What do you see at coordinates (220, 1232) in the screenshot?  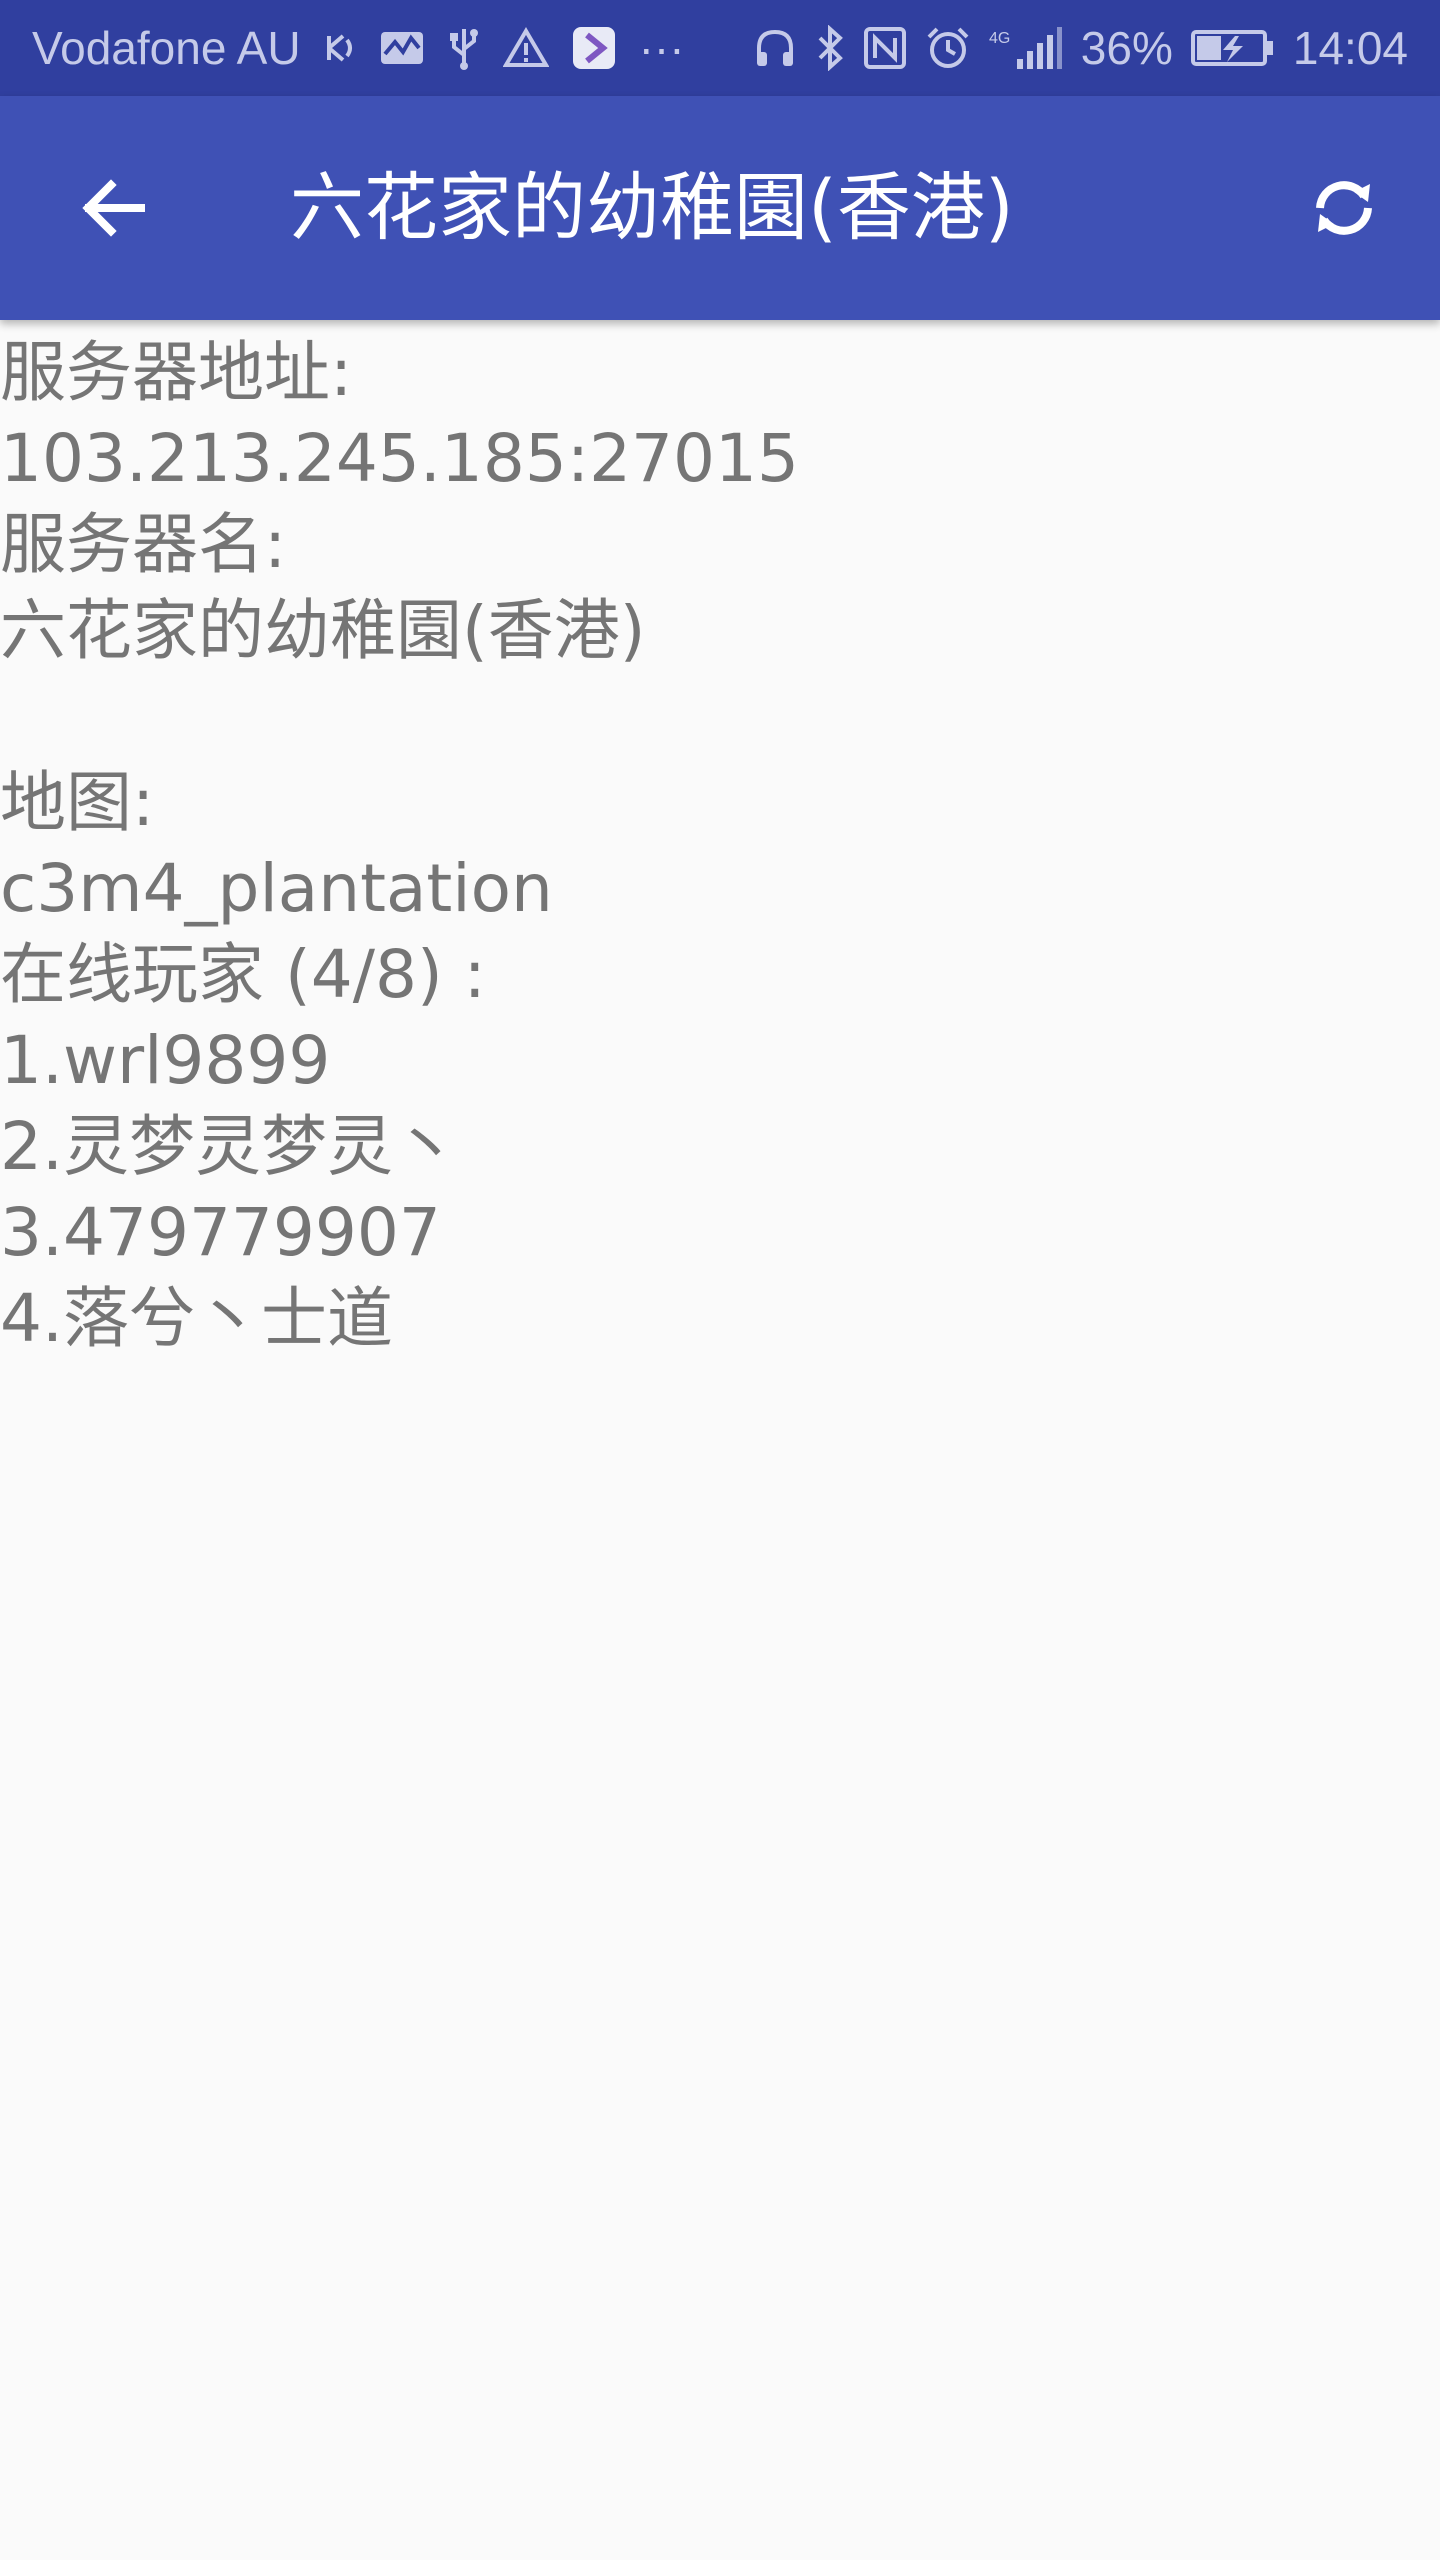 I see `player-item: 3.479779907` at bounding box center [220, 1232].